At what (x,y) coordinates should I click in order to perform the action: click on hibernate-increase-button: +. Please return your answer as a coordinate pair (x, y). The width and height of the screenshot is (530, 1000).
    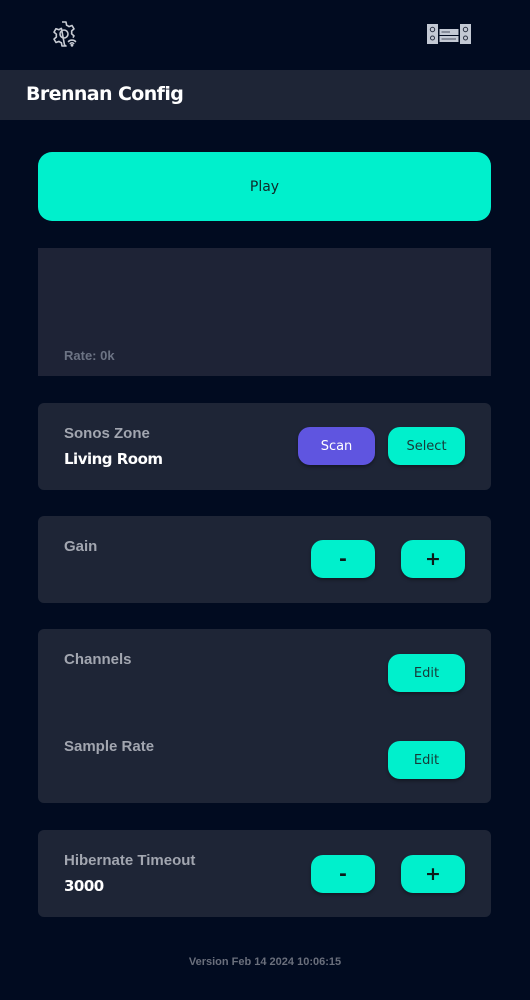
    Looking at the image, I should click on (433, 874).